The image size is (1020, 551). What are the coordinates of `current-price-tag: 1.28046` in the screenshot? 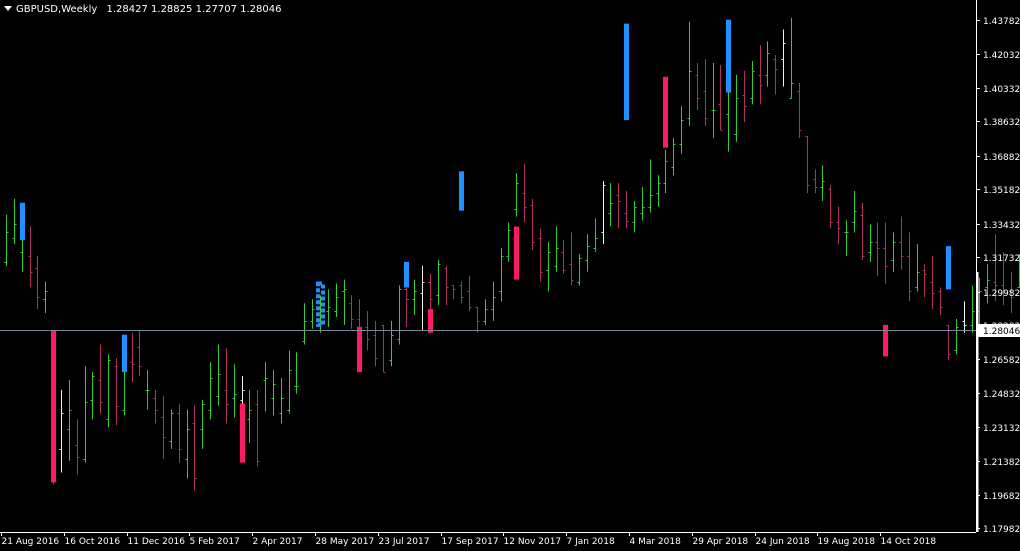 It's located at (998, 330).